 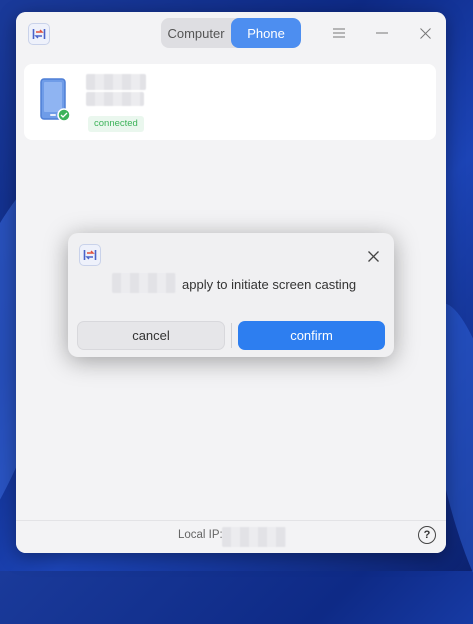 What do you see at coordinates (200, 535) in the screenshot?
I see `local-ip-label: Local IP:` at bounding box center [200, 535].